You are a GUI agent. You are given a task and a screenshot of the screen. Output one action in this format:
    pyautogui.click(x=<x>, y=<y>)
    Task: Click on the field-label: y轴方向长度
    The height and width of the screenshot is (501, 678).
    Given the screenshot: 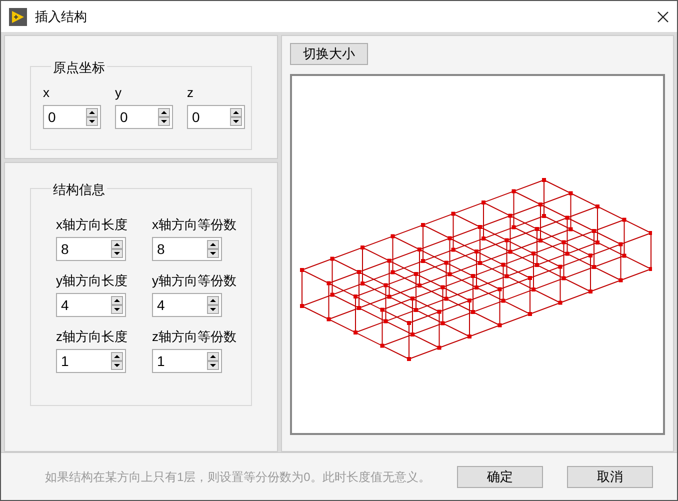 What is the action you would take?
    pyautogui.click(x=92, y=281)
    